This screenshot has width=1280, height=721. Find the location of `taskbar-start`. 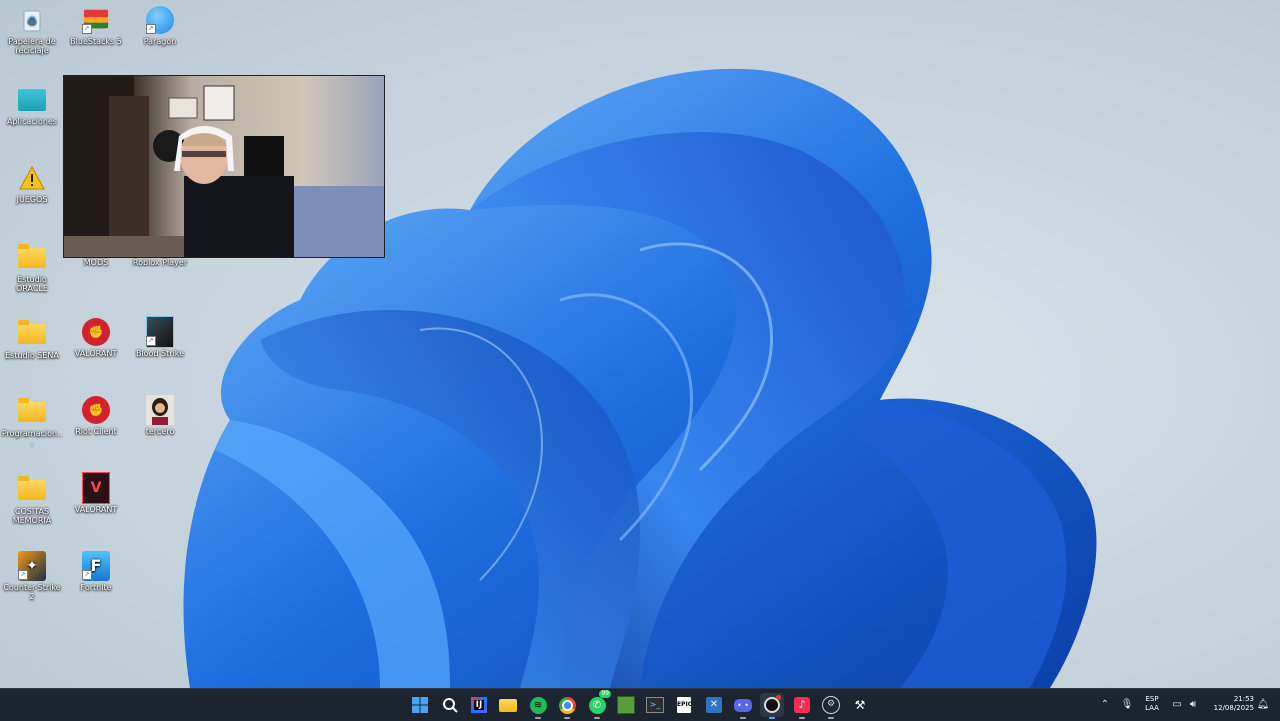

taskbar-start is located at coordinates (420, 705).